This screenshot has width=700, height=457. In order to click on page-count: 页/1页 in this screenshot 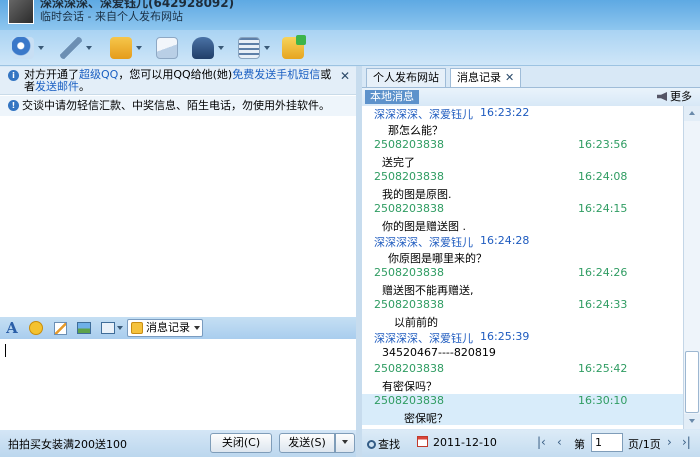, I will do `click(644, 444)`.